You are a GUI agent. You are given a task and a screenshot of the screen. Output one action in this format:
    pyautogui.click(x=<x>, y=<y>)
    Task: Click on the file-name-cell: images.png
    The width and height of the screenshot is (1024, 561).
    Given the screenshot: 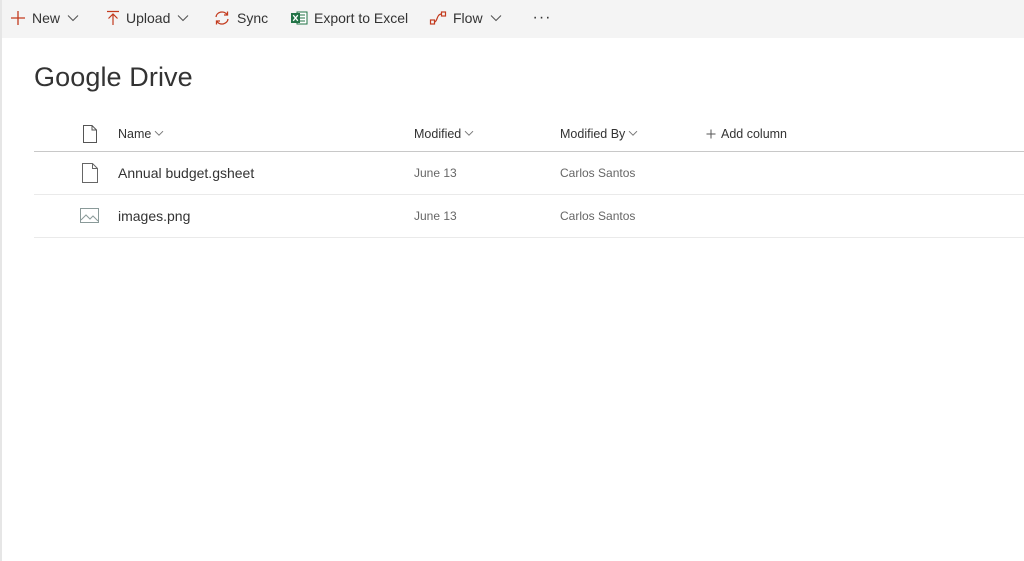 What is the action you would take?
    pyautogui.click(x=154, y=216)
    